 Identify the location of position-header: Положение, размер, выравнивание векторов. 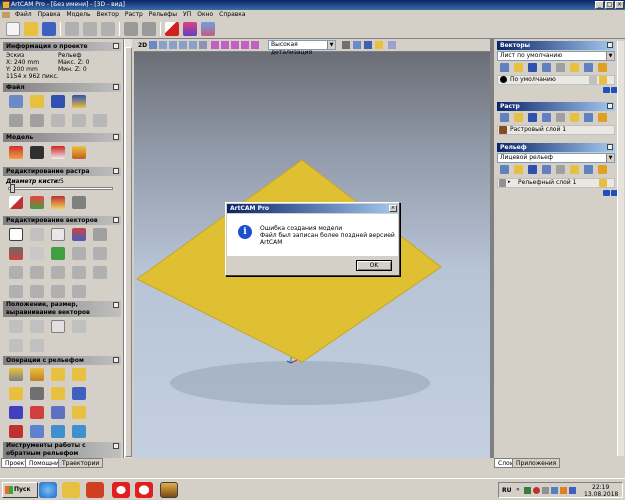
(62, 309).